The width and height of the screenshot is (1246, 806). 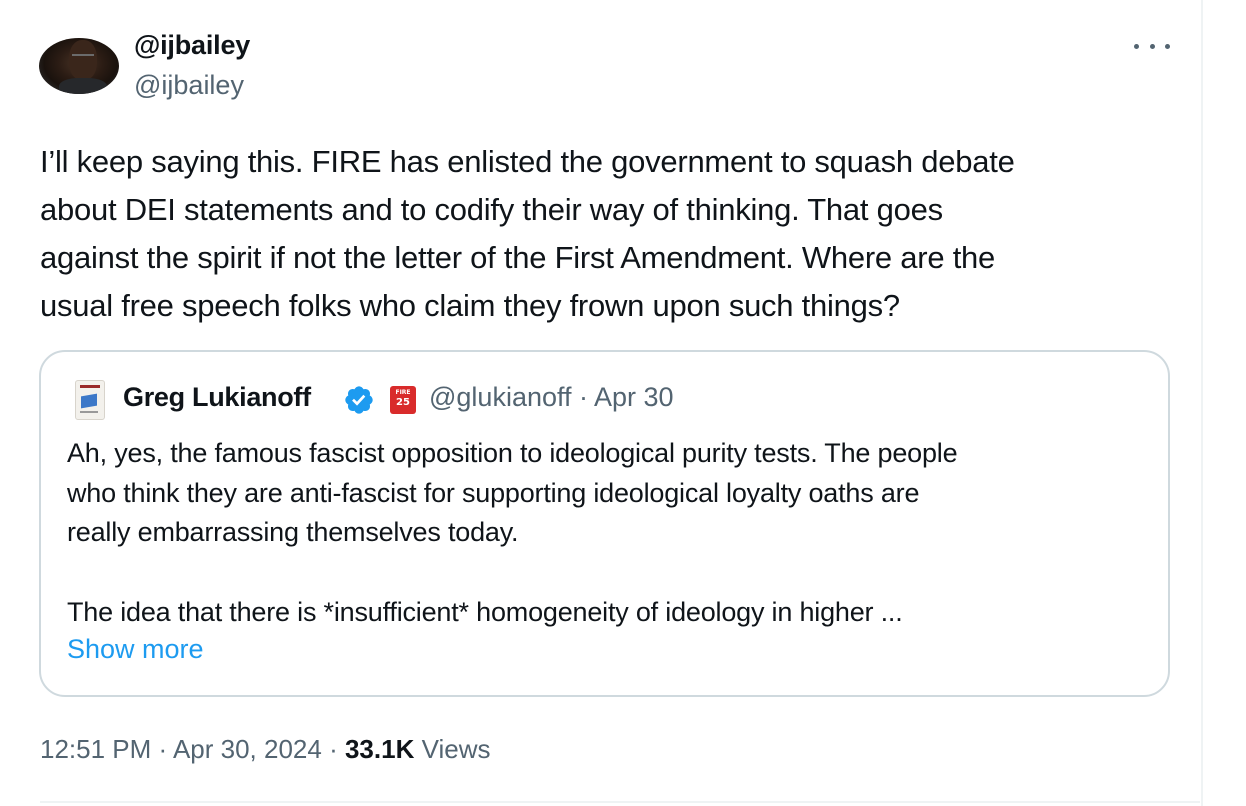 What do you see at coordinates (135, 649) in the screenshot?
I see `show-more-link: Show more` at bounding box center [135, 649].